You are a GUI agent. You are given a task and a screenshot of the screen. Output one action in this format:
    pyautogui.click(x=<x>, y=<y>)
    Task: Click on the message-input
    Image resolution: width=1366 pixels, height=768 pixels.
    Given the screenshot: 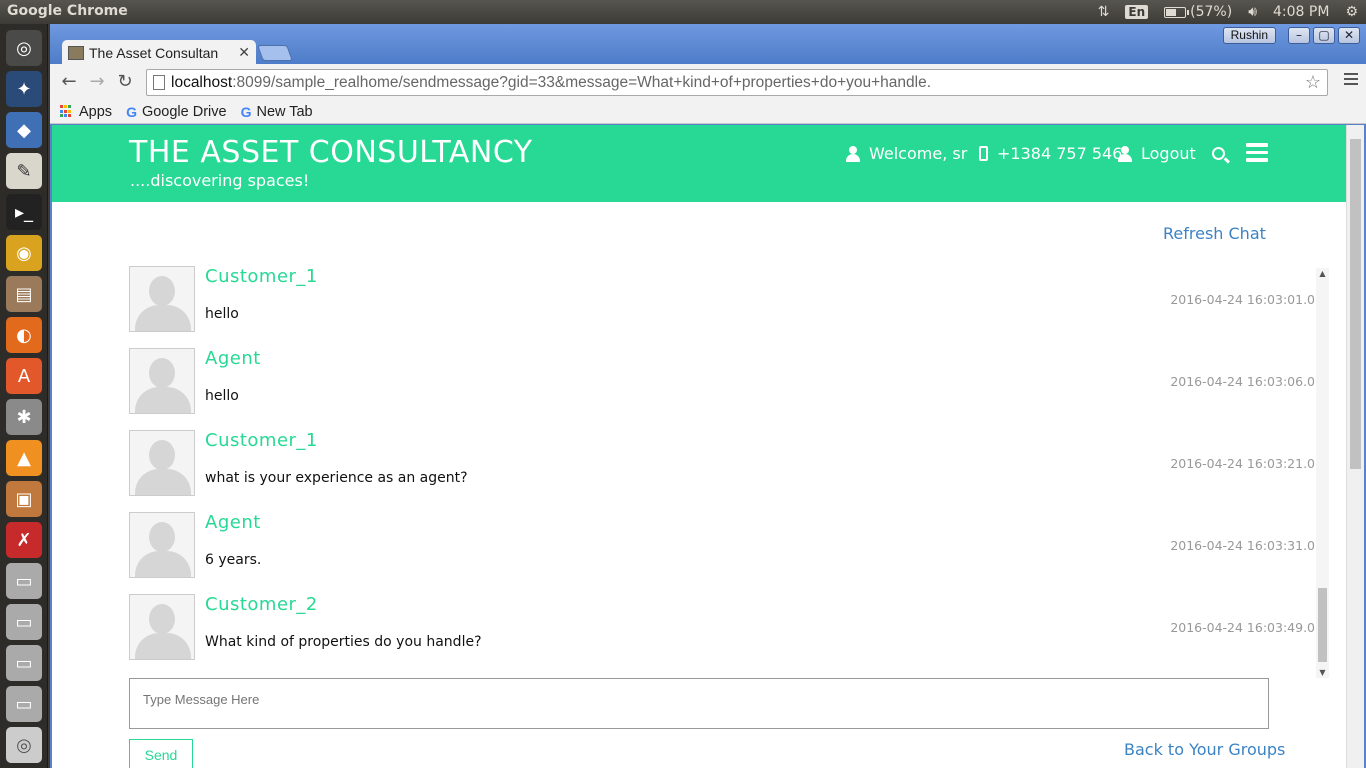 What is the action you would take?
    pyautogui.click(x=699, y=703)
    